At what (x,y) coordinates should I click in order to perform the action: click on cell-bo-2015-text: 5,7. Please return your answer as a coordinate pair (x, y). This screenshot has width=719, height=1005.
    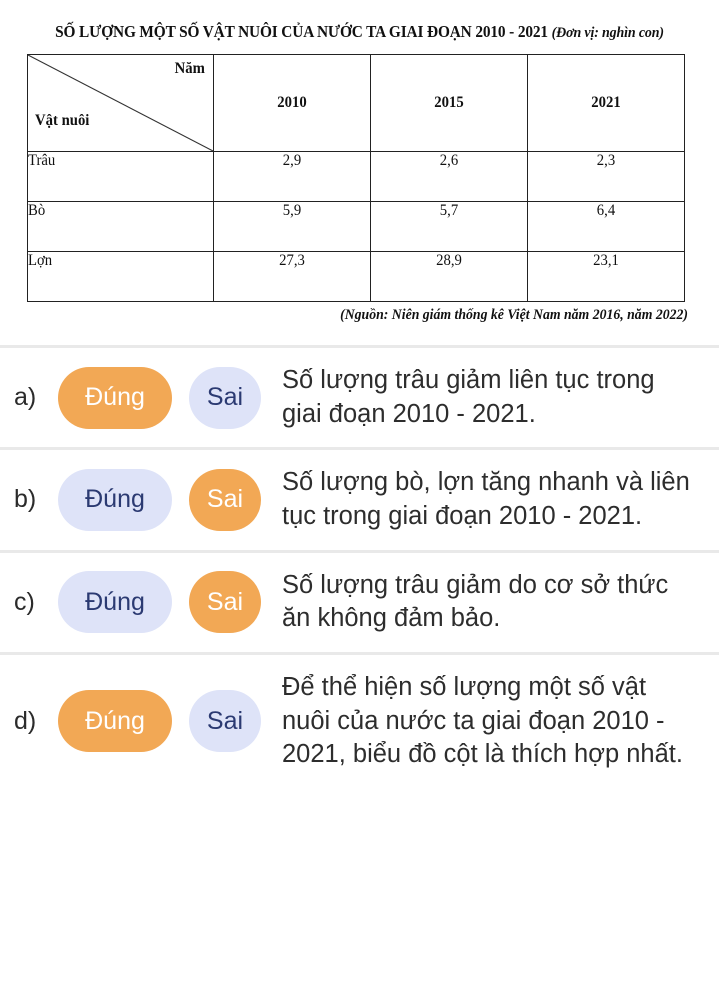
    Looking at the image, I should click on (449, 210).